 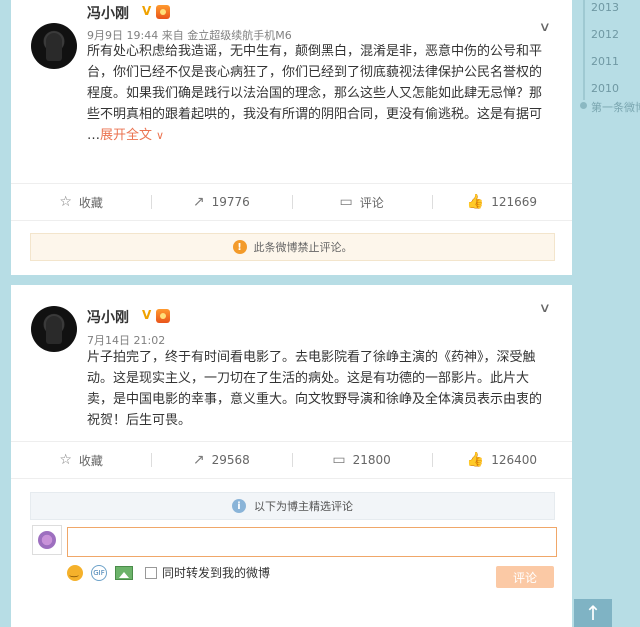 What do you see at coordinates (371, 460) in the screenshot?
I see `comment-count: 21800` at bounding box center [371, 460].